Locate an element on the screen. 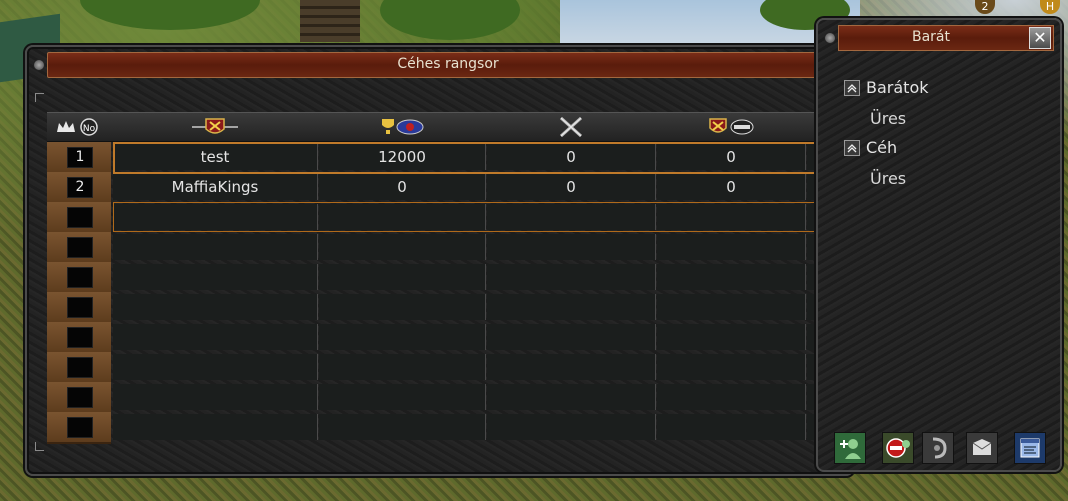 This screenshot has height=501, width=1068. cell-name: test is located at coordinates (215, 157).